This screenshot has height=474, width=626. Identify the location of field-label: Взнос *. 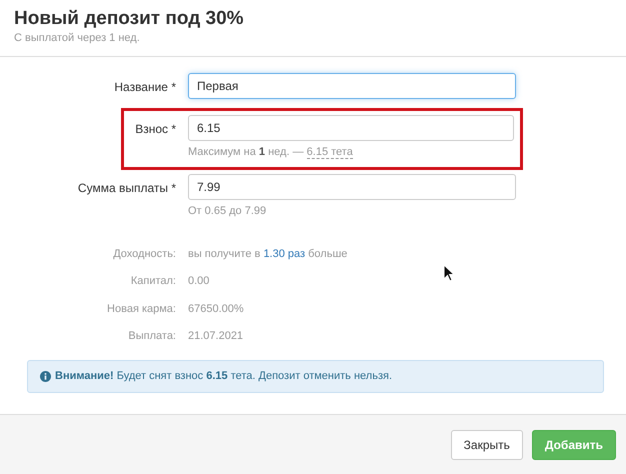
(155, 129).